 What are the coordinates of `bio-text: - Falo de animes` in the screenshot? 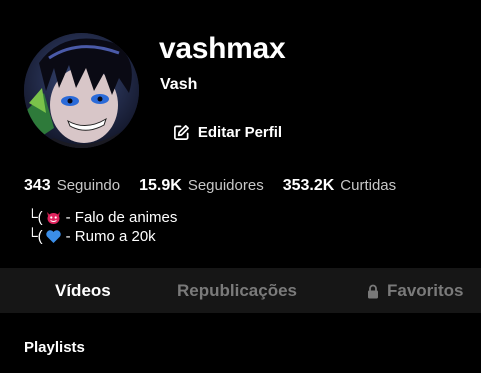 It's located at (121, 217).